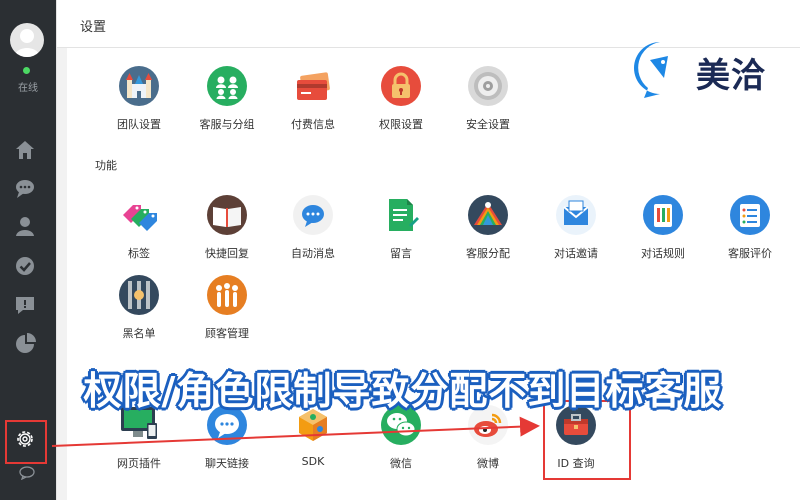 The height and width of the screenshot is (500, 800). What do you see at coordinates (139, 445) in the screenshot?
I see `tile-web-plugin: 网页插件` at bounding box center [139, 445].